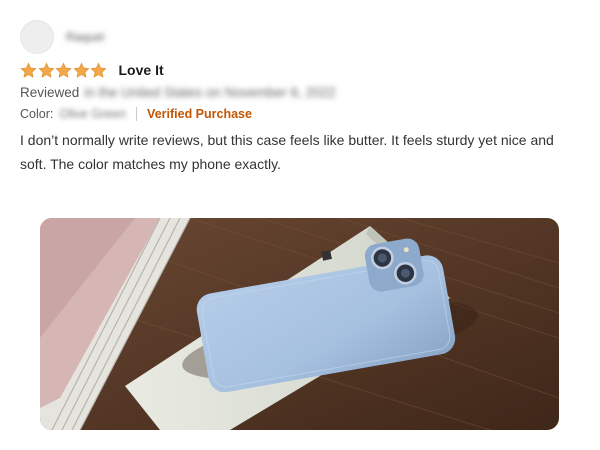 This screenshot has width=600, height=450. I want to click on reviewed-label: Reviewed, so click(50, 92).